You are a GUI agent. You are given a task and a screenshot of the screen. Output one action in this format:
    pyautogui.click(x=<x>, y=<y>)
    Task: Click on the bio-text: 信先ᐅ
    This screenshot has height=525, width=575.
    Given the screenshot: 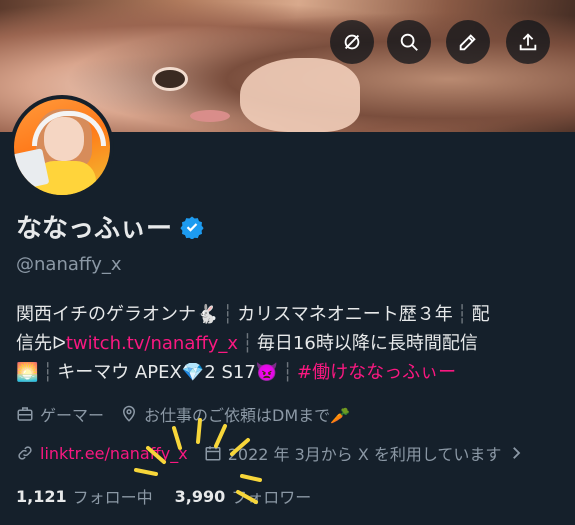 What is the action you would take?
    pyautogui.click(x=41, y=343)
    